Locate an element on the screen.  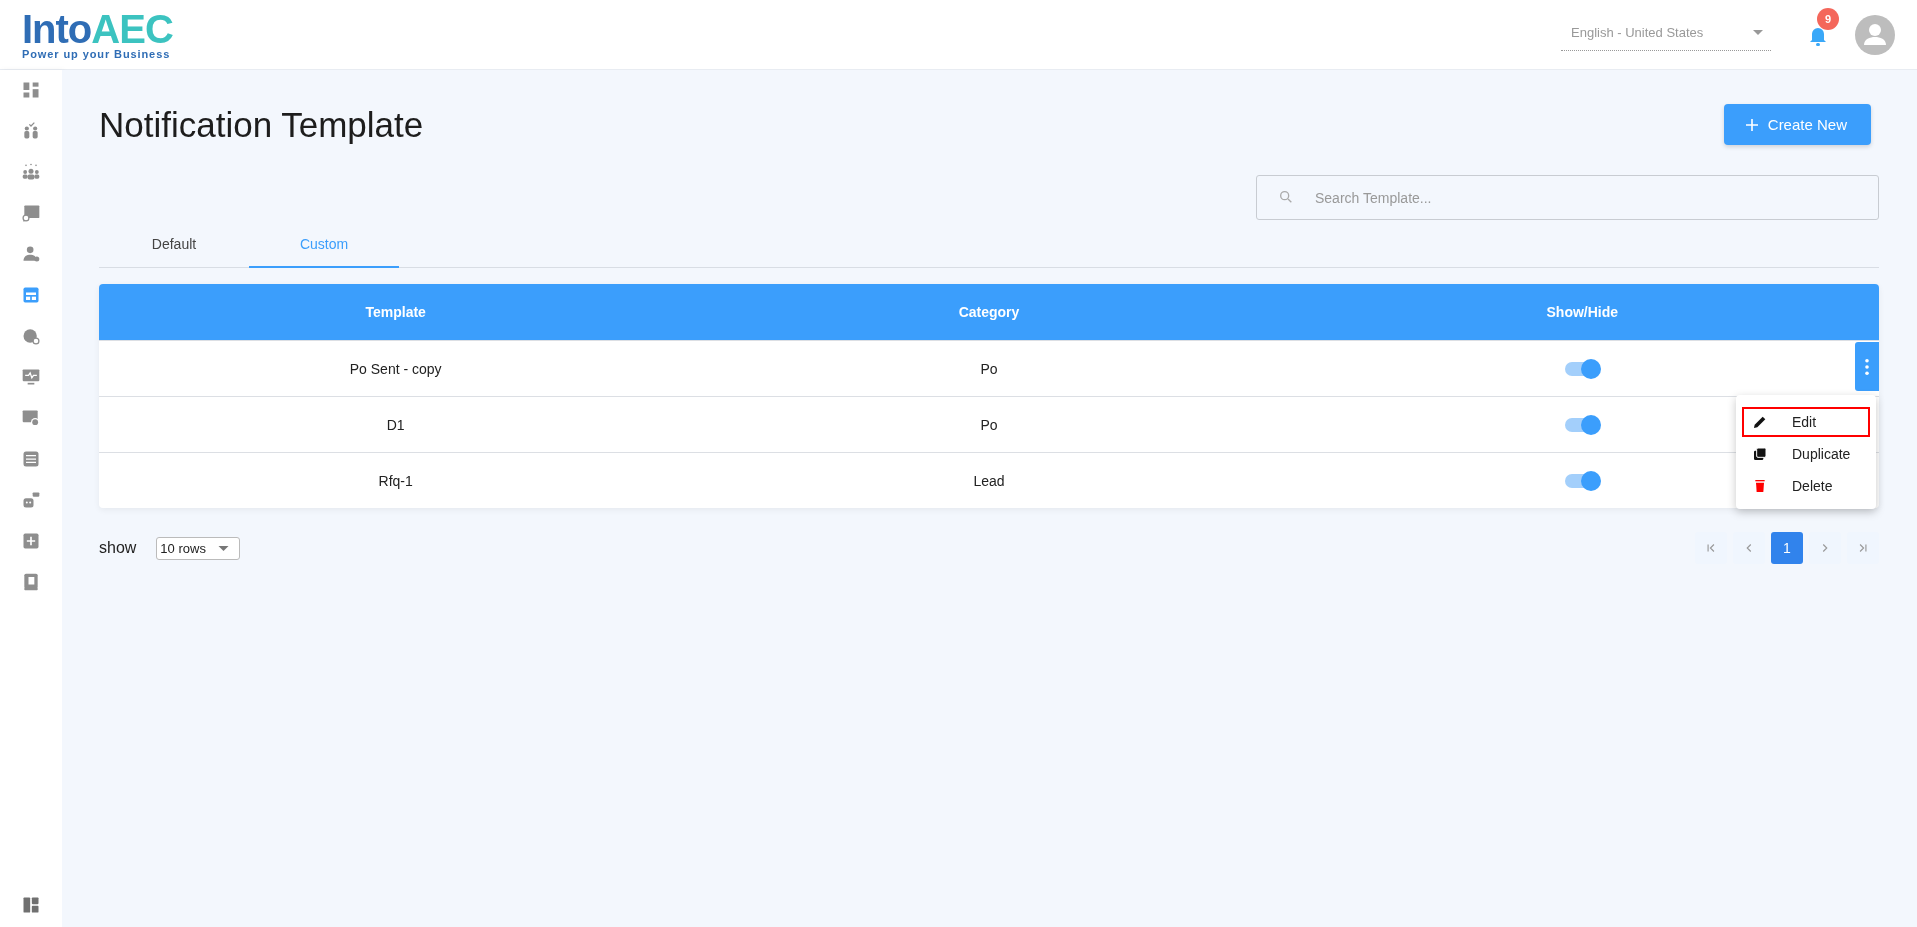
user-icon is located at coordinates (31, 254).